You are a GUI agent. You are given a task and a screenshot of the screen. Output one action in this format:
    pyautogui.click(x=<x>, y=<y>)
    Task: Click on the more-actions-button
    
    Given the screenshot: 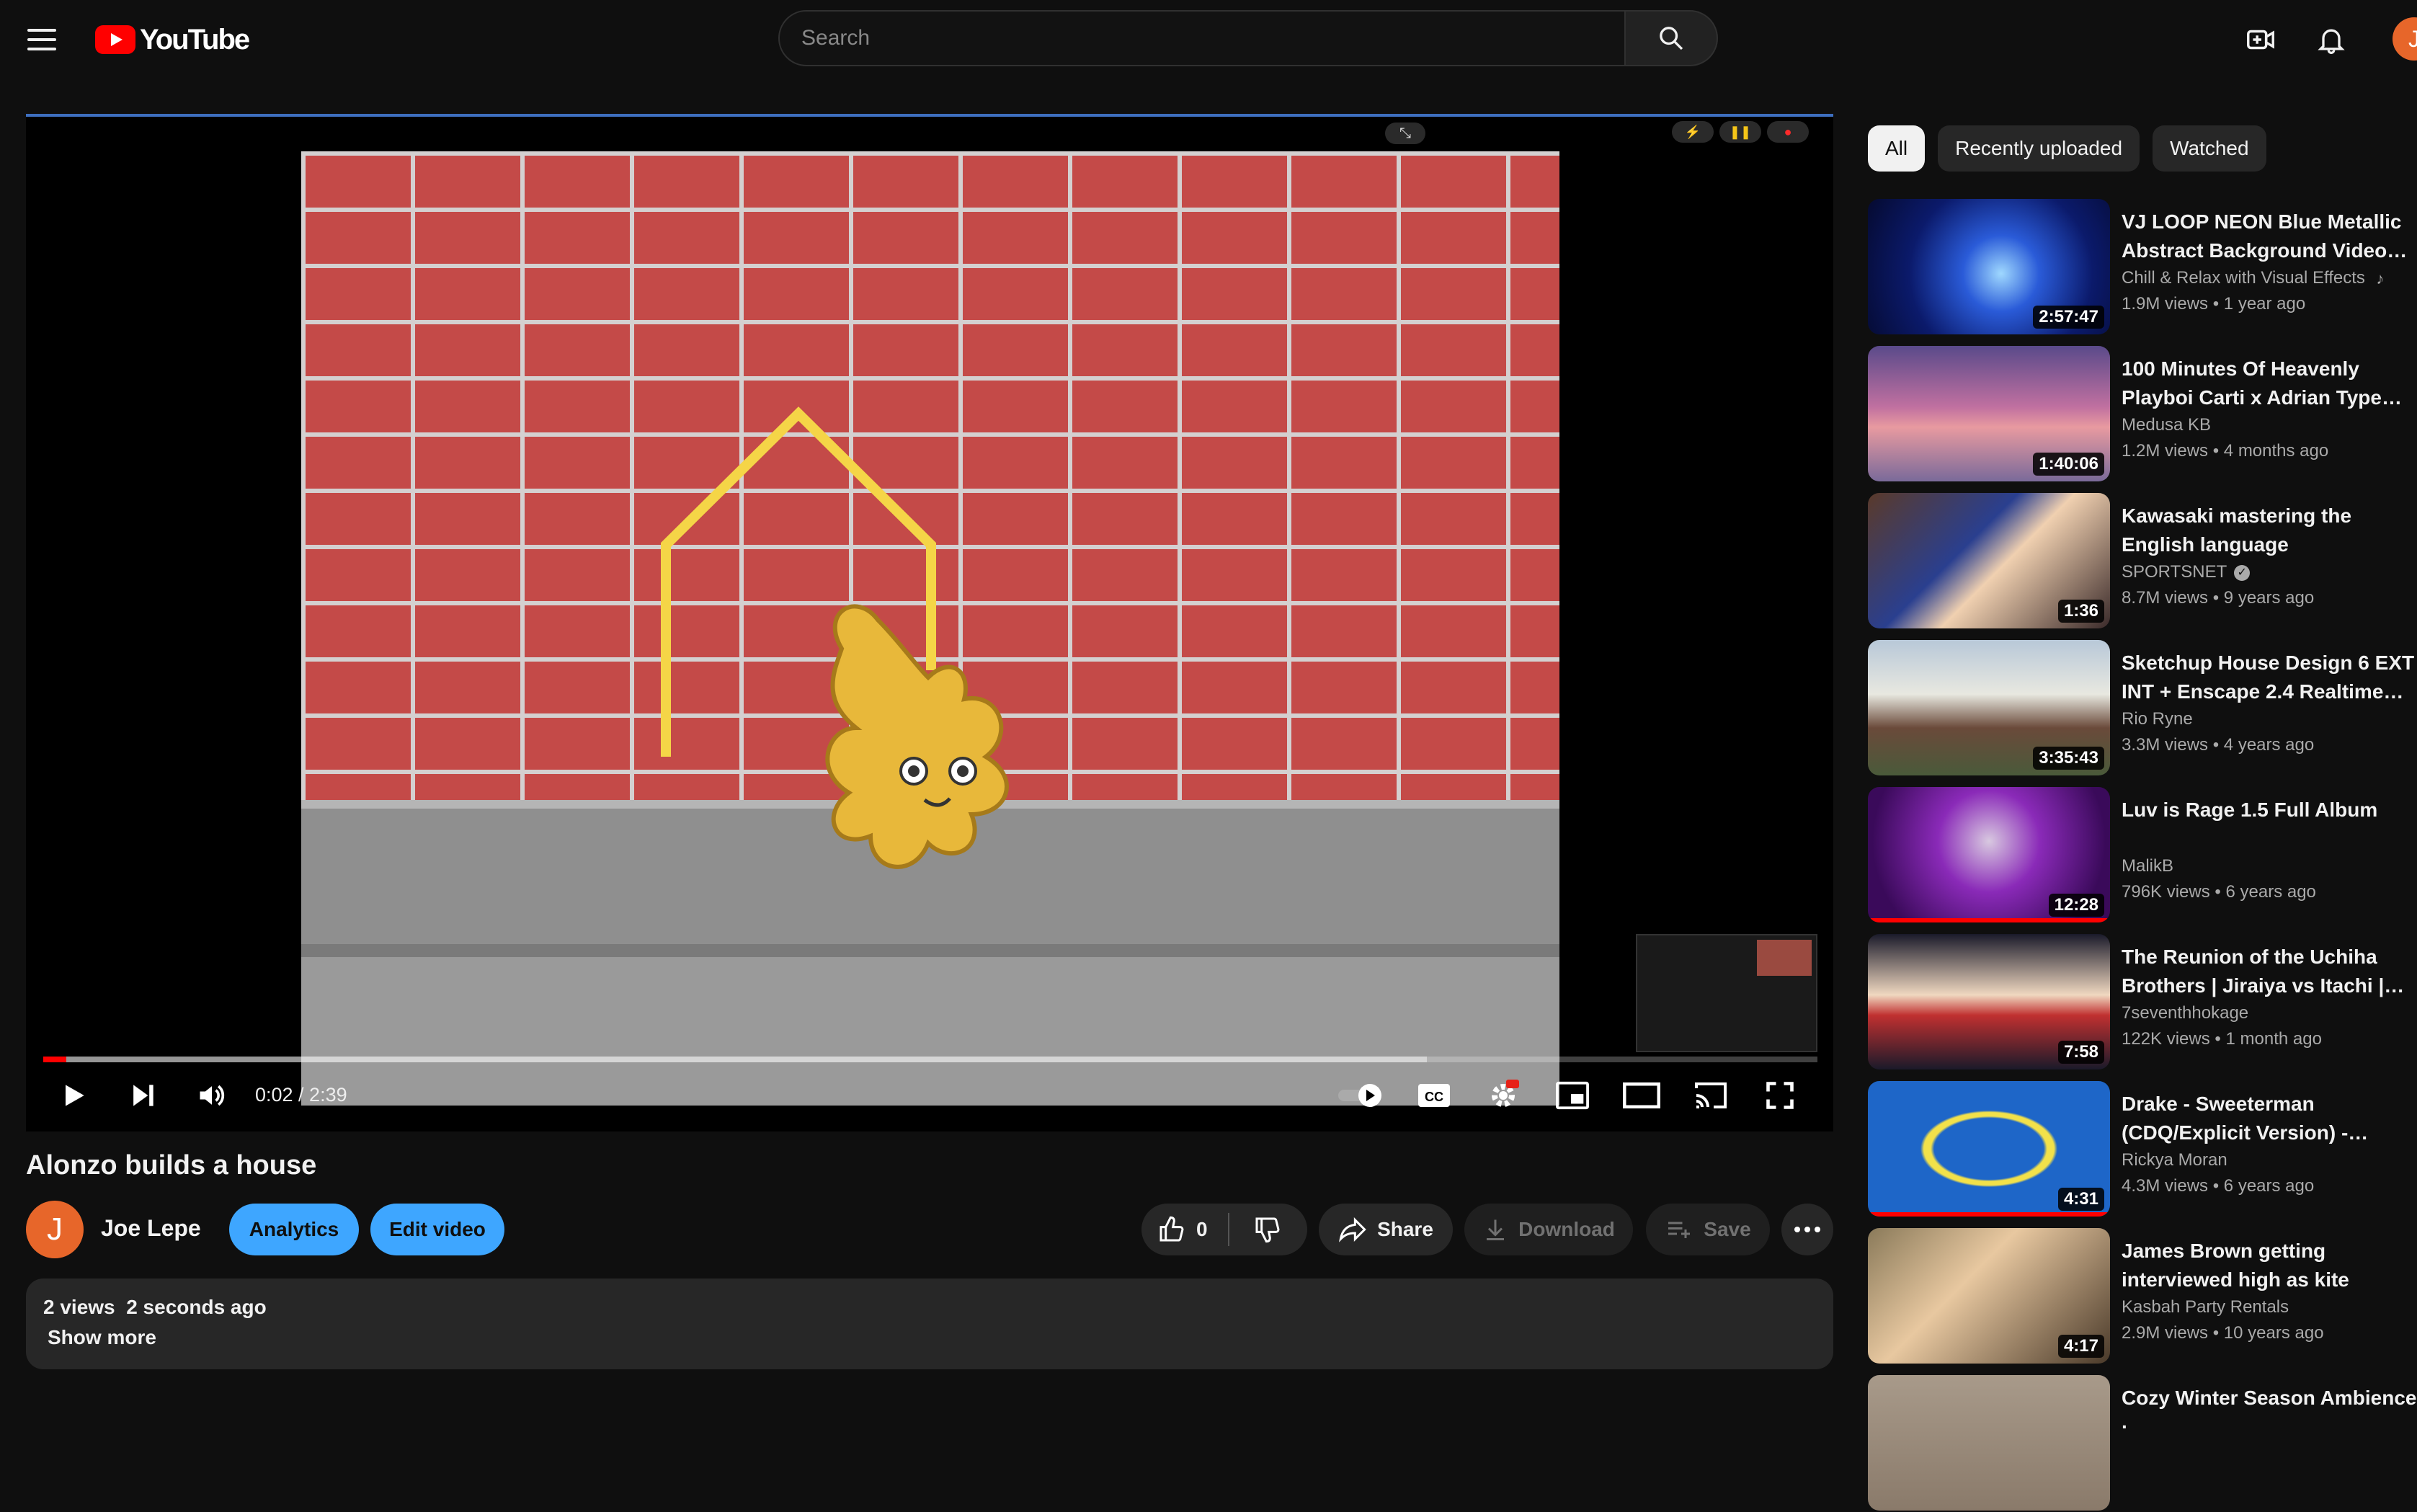 What is the action you would take?
    pyautogui.click(x=1807, y=1230)
    